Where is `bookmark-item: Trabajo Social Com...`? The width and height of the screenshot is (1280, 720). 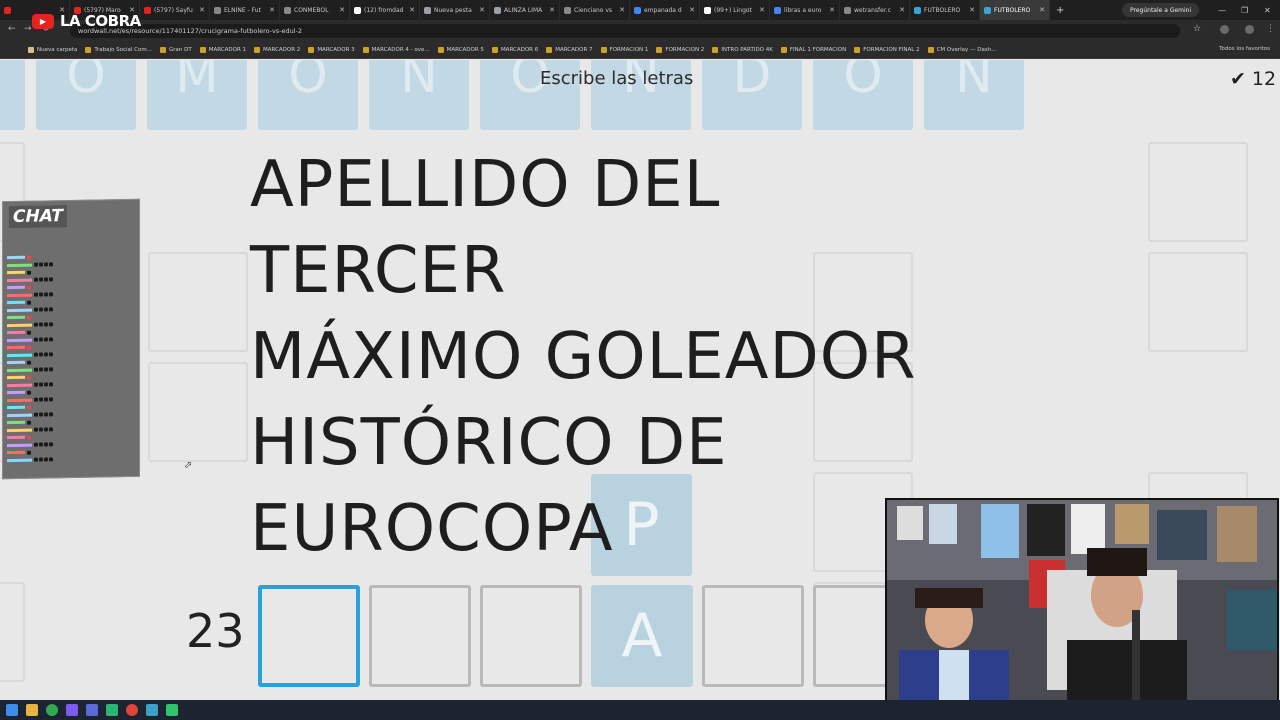
bookmark-item: Trabajo Social Com... is located at coordinates (118, 50).